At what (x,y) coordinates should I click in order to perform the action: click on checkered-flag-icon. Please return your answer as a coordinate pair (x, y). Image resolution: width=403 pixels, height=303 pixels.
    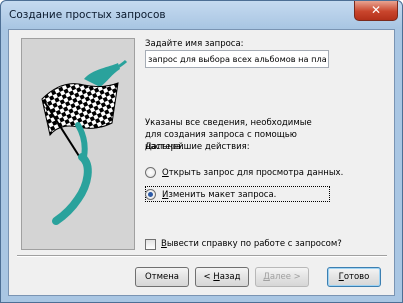
    Looking at the image, I should click on (84, 142).